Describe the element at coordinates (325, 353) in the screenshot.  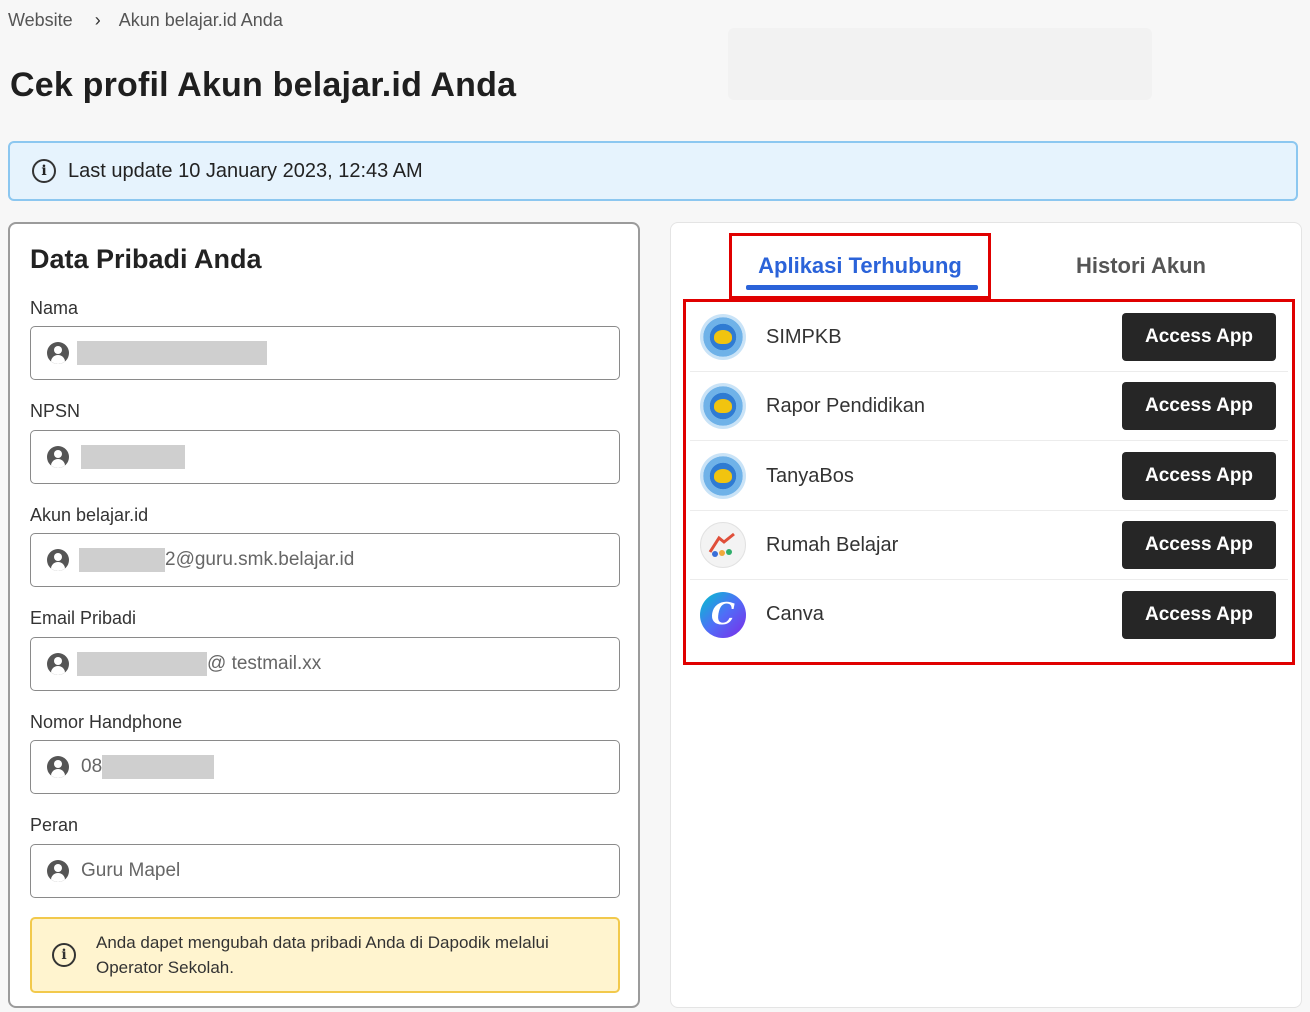
I see `nama-field` at that location.